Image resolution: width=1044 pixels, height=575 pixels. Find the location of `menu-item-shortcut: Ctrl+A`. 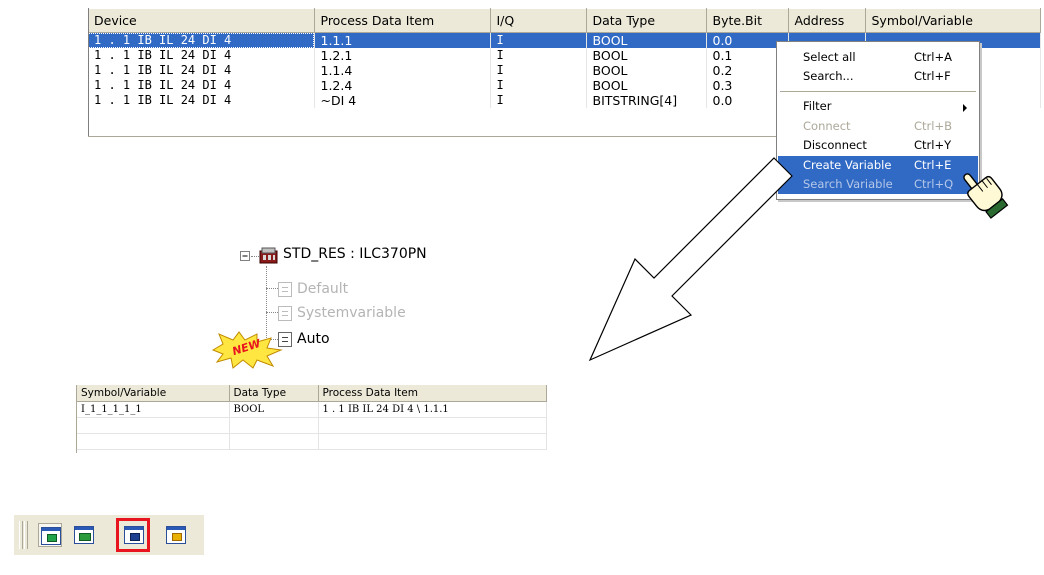

menu-item-shortcut: Ctrl+A is located at coordinates (933, 57).